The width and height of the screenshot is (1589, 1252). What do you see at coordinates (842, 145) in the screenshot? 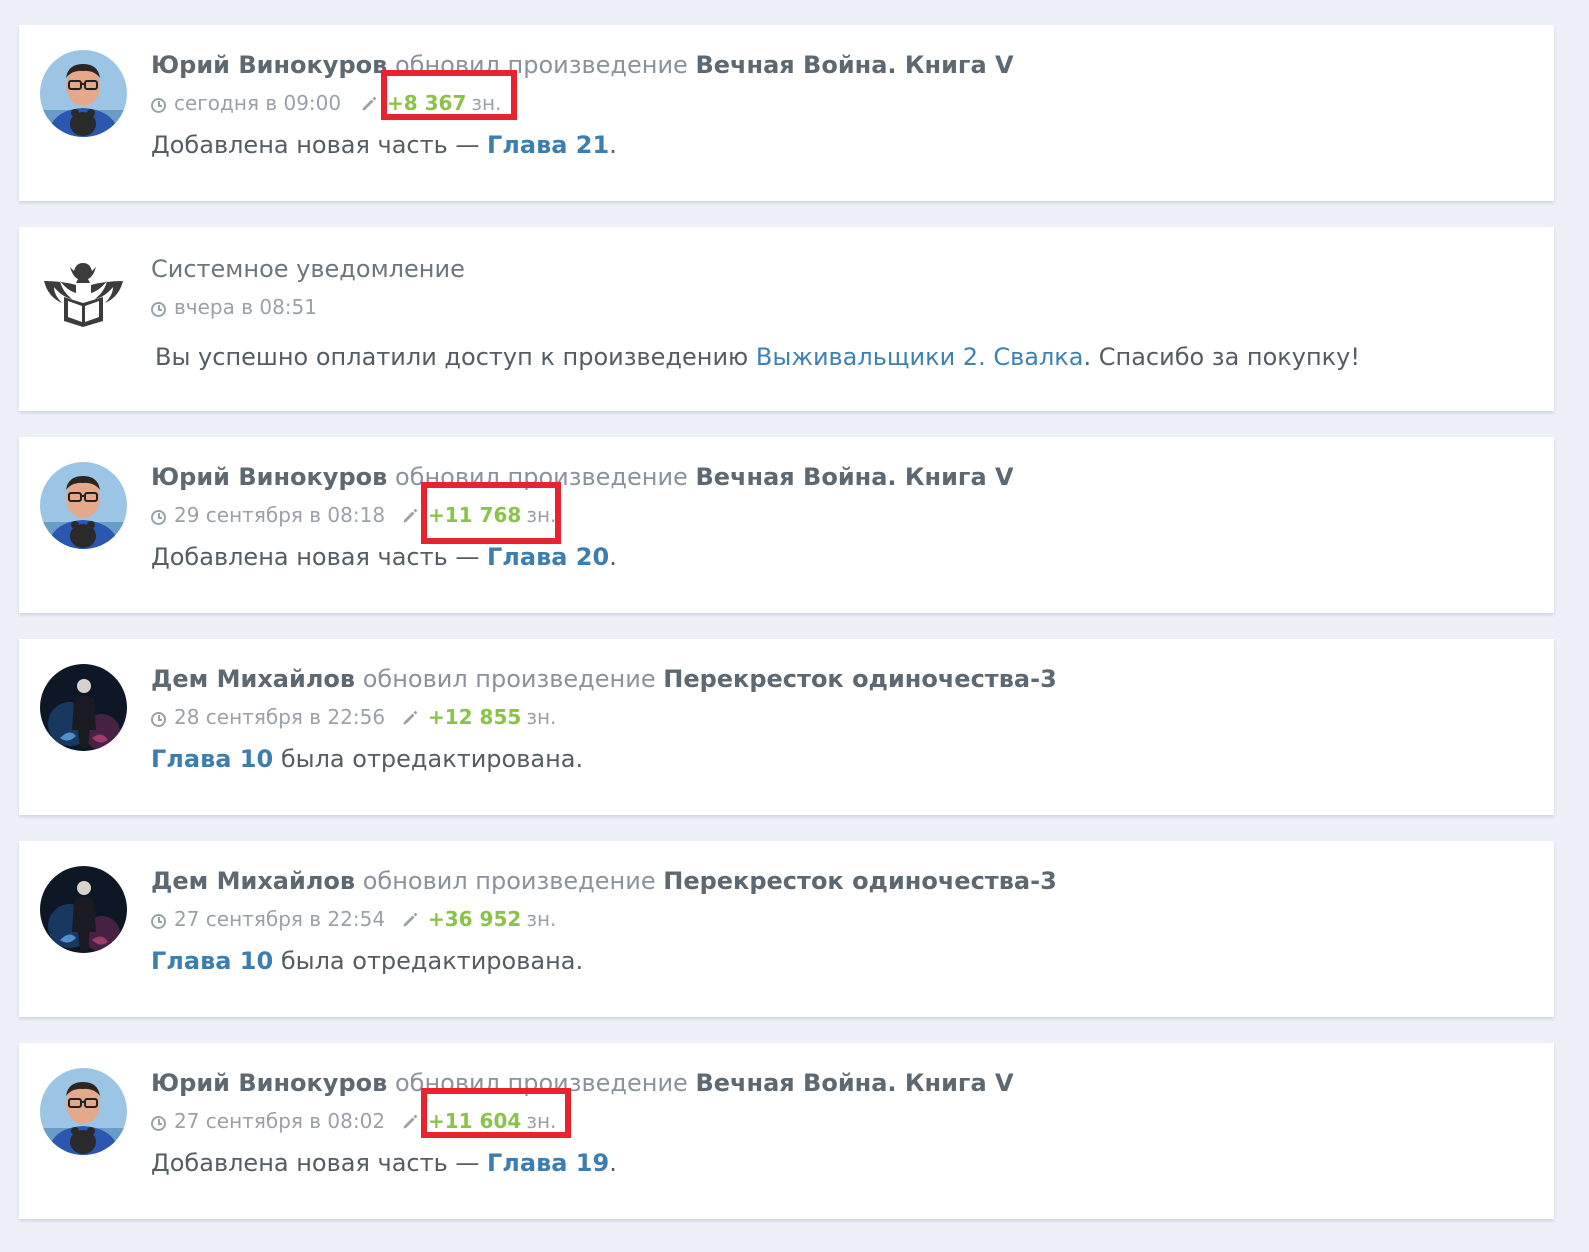
I see `feed-item-body: Добавлена новая часть — Глава 21.` at bounding box center [842, 145].